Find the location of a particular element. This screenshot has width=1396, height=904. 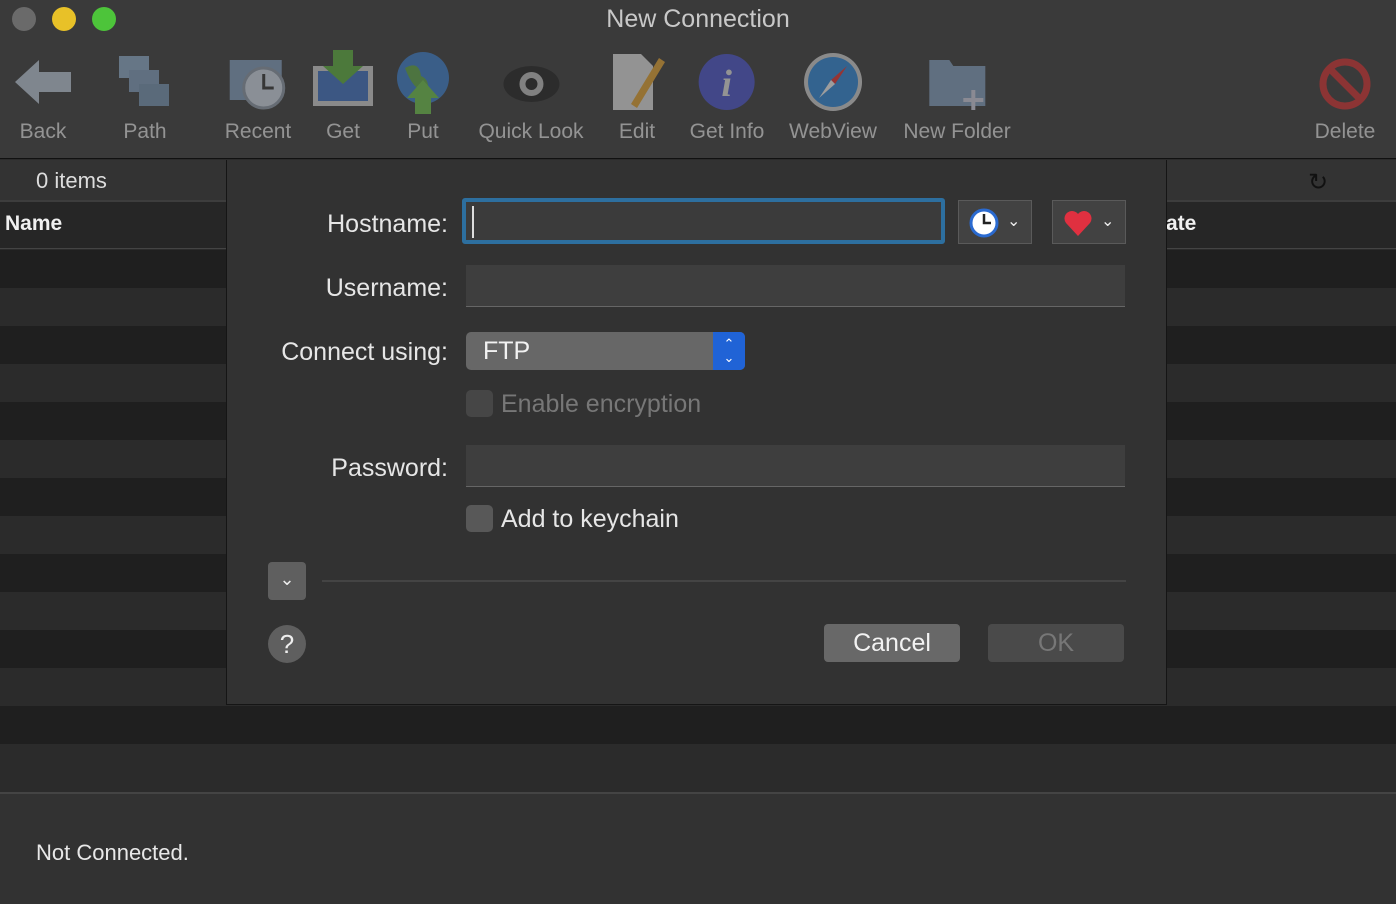

toolbar-label: Quick Look is located at coordinates (531, 131).